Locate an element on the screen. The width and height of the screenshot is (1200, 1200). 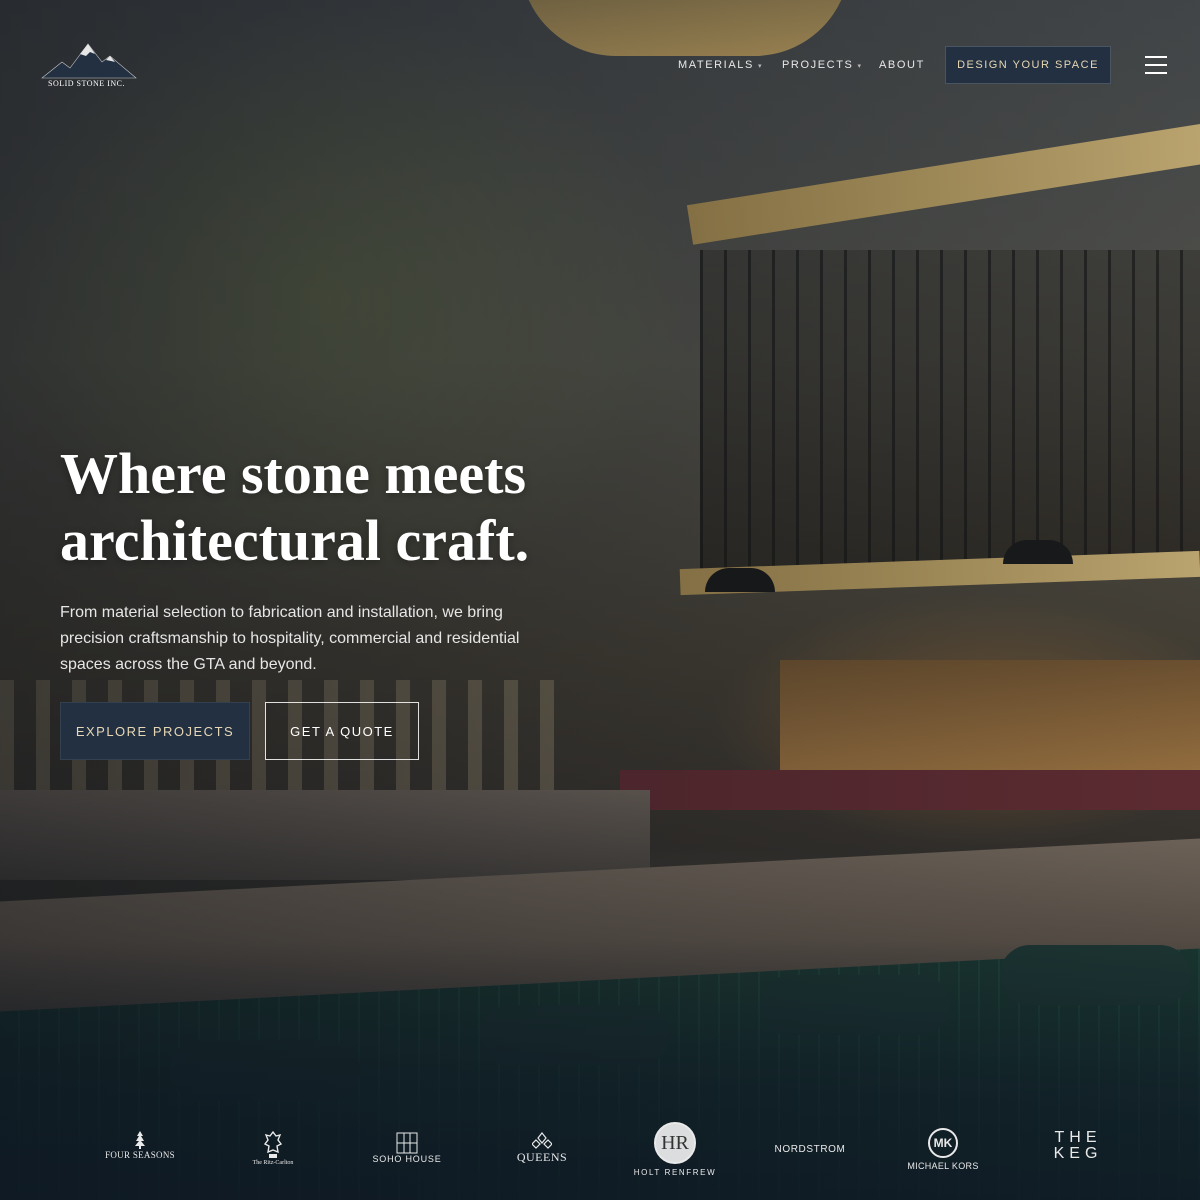
client-logo-the-keg: THE KEG is located at coordinates (1078, 1146).